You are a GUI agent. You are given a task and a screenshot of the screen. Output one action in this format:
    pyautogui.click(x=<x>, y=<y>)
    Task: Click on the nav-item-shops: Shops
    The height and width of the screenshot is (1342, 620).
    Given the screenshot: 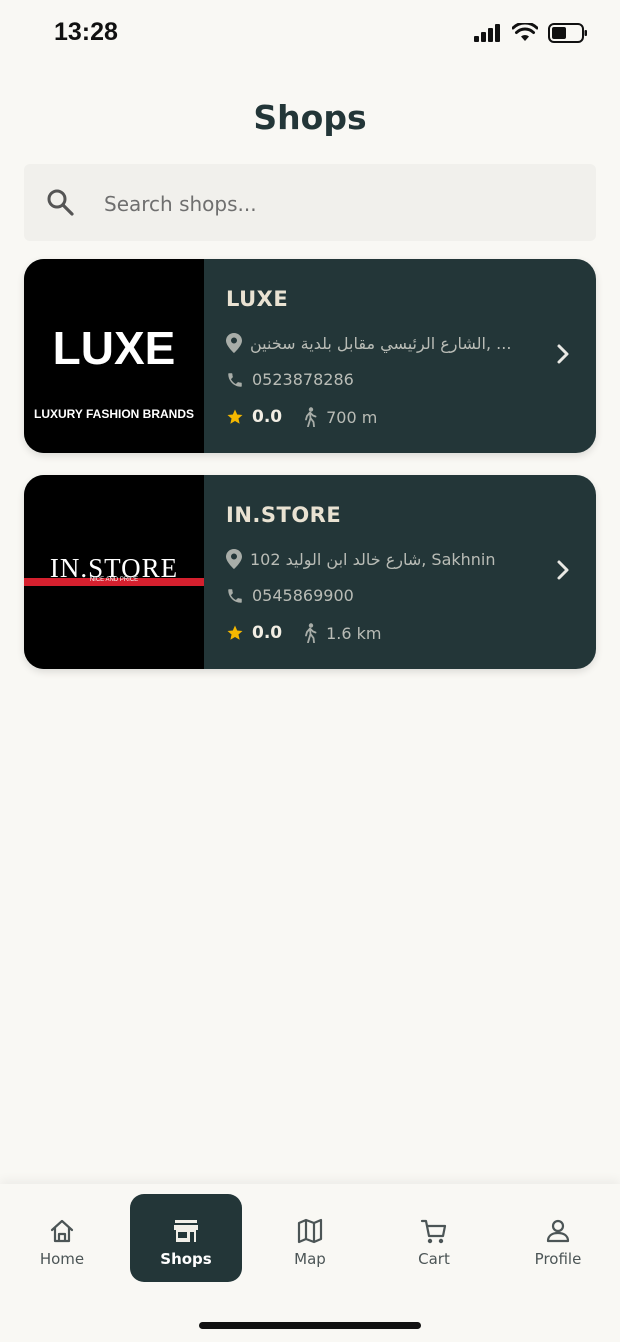 What is the action you would take?
    pyautogui.click(x=186, y=1238)
    